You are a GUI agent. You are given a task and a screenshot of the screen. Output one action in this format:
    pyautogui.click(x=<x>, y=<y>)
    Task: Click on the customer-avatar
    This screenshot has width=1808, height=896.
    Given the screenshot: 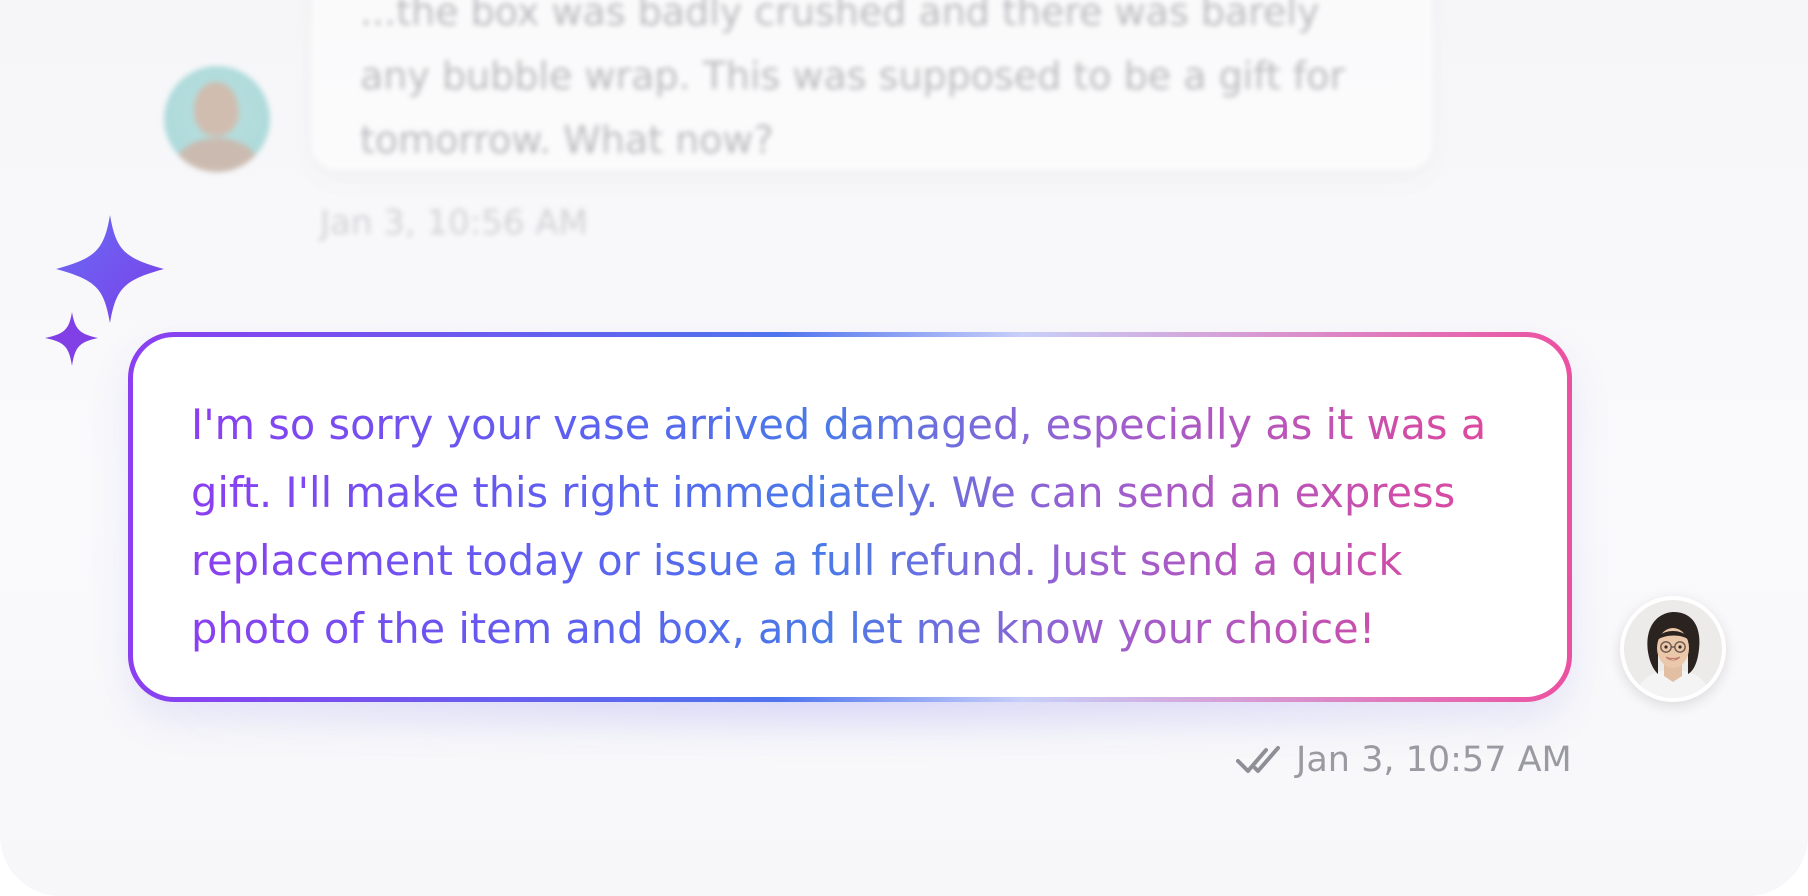 What is the action you would take?
    pyautogui.click(x=217, y=119)
    